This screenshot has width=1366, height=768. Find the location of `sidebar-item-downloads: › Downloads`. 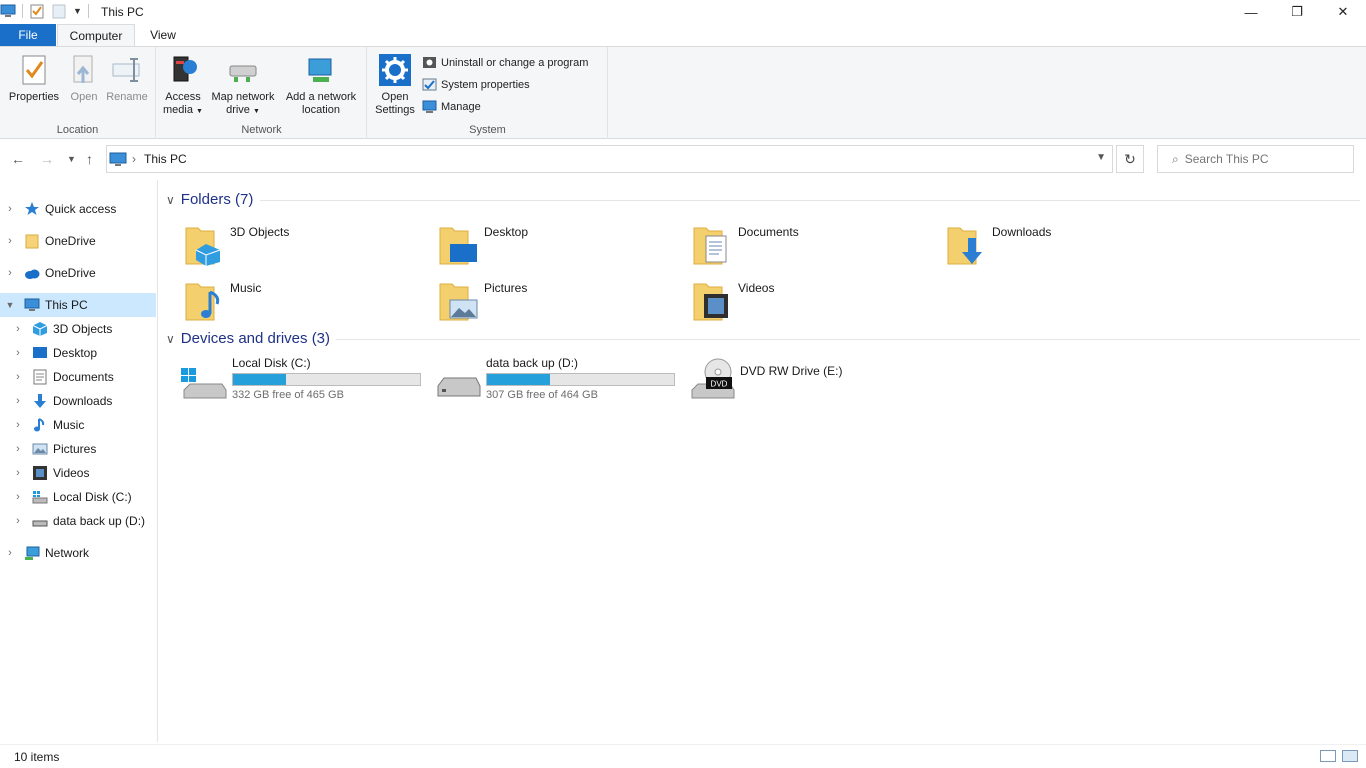

sidebar-item-downloads: › Downloads is located at coordinates (78, 401).